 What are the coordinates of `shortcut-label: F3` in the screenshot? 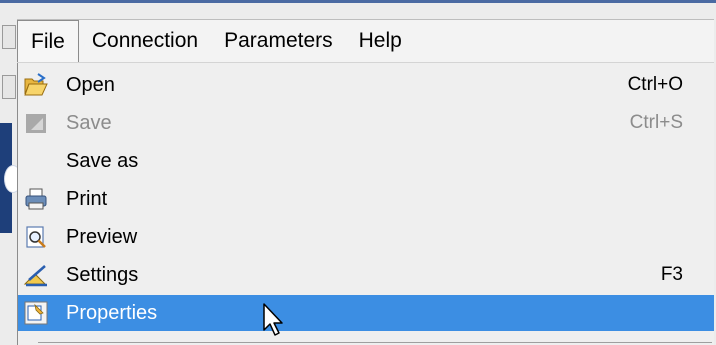 It's located at (671, 274).